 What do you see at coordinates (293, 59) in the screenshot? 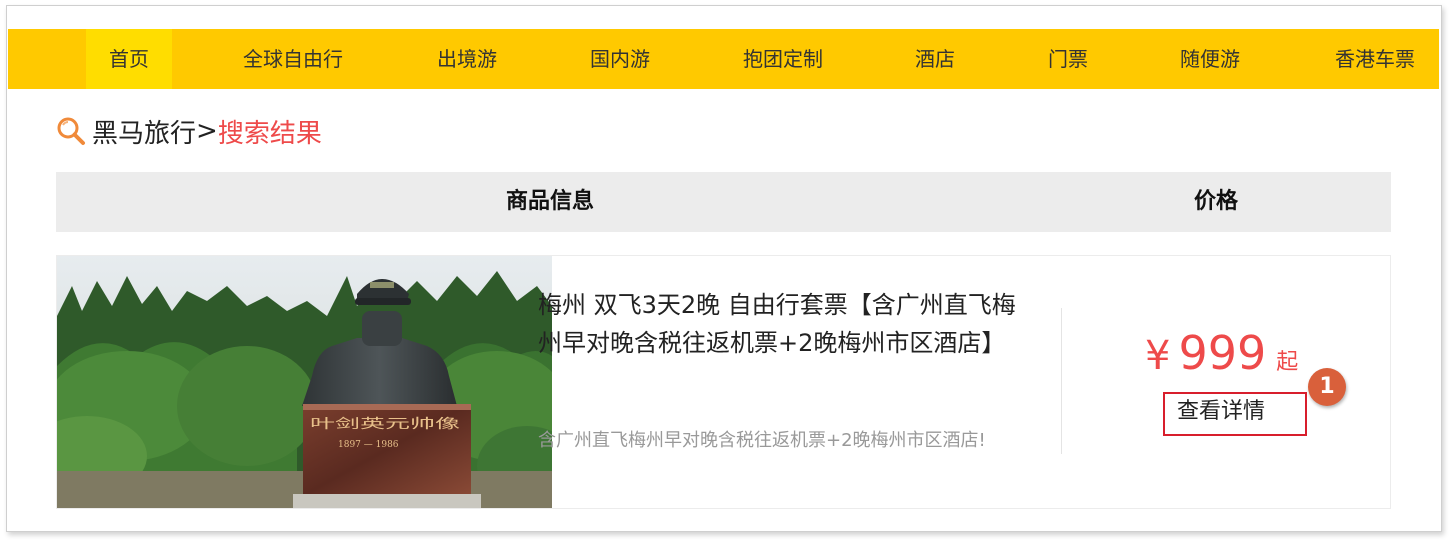
I see `nav-item-global-free-travel: 全球自由行` at bounding box center [293, 59].